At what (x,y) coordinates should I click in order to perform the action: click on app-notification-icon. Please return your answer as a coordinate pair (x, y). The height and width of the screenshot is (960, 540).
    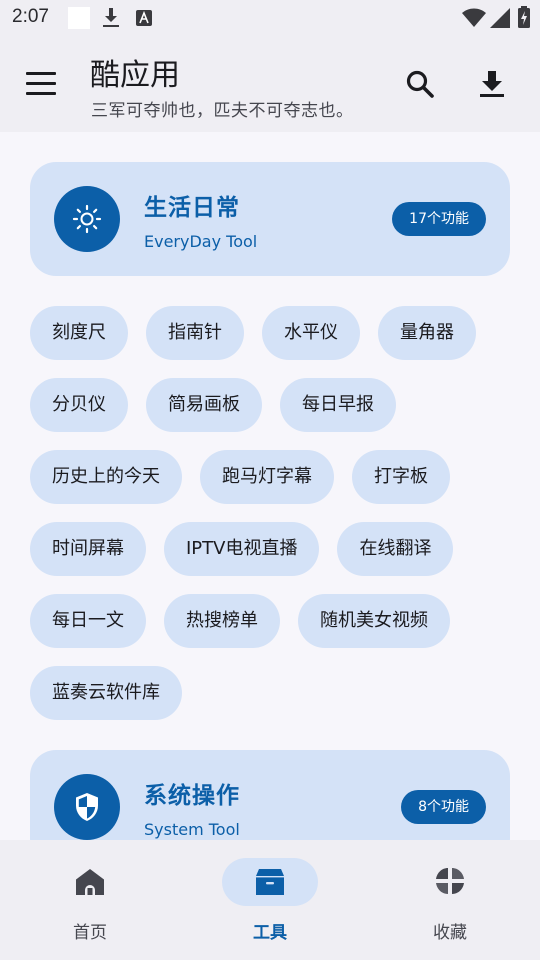
    Looking at the image, I should click on (144, 20).